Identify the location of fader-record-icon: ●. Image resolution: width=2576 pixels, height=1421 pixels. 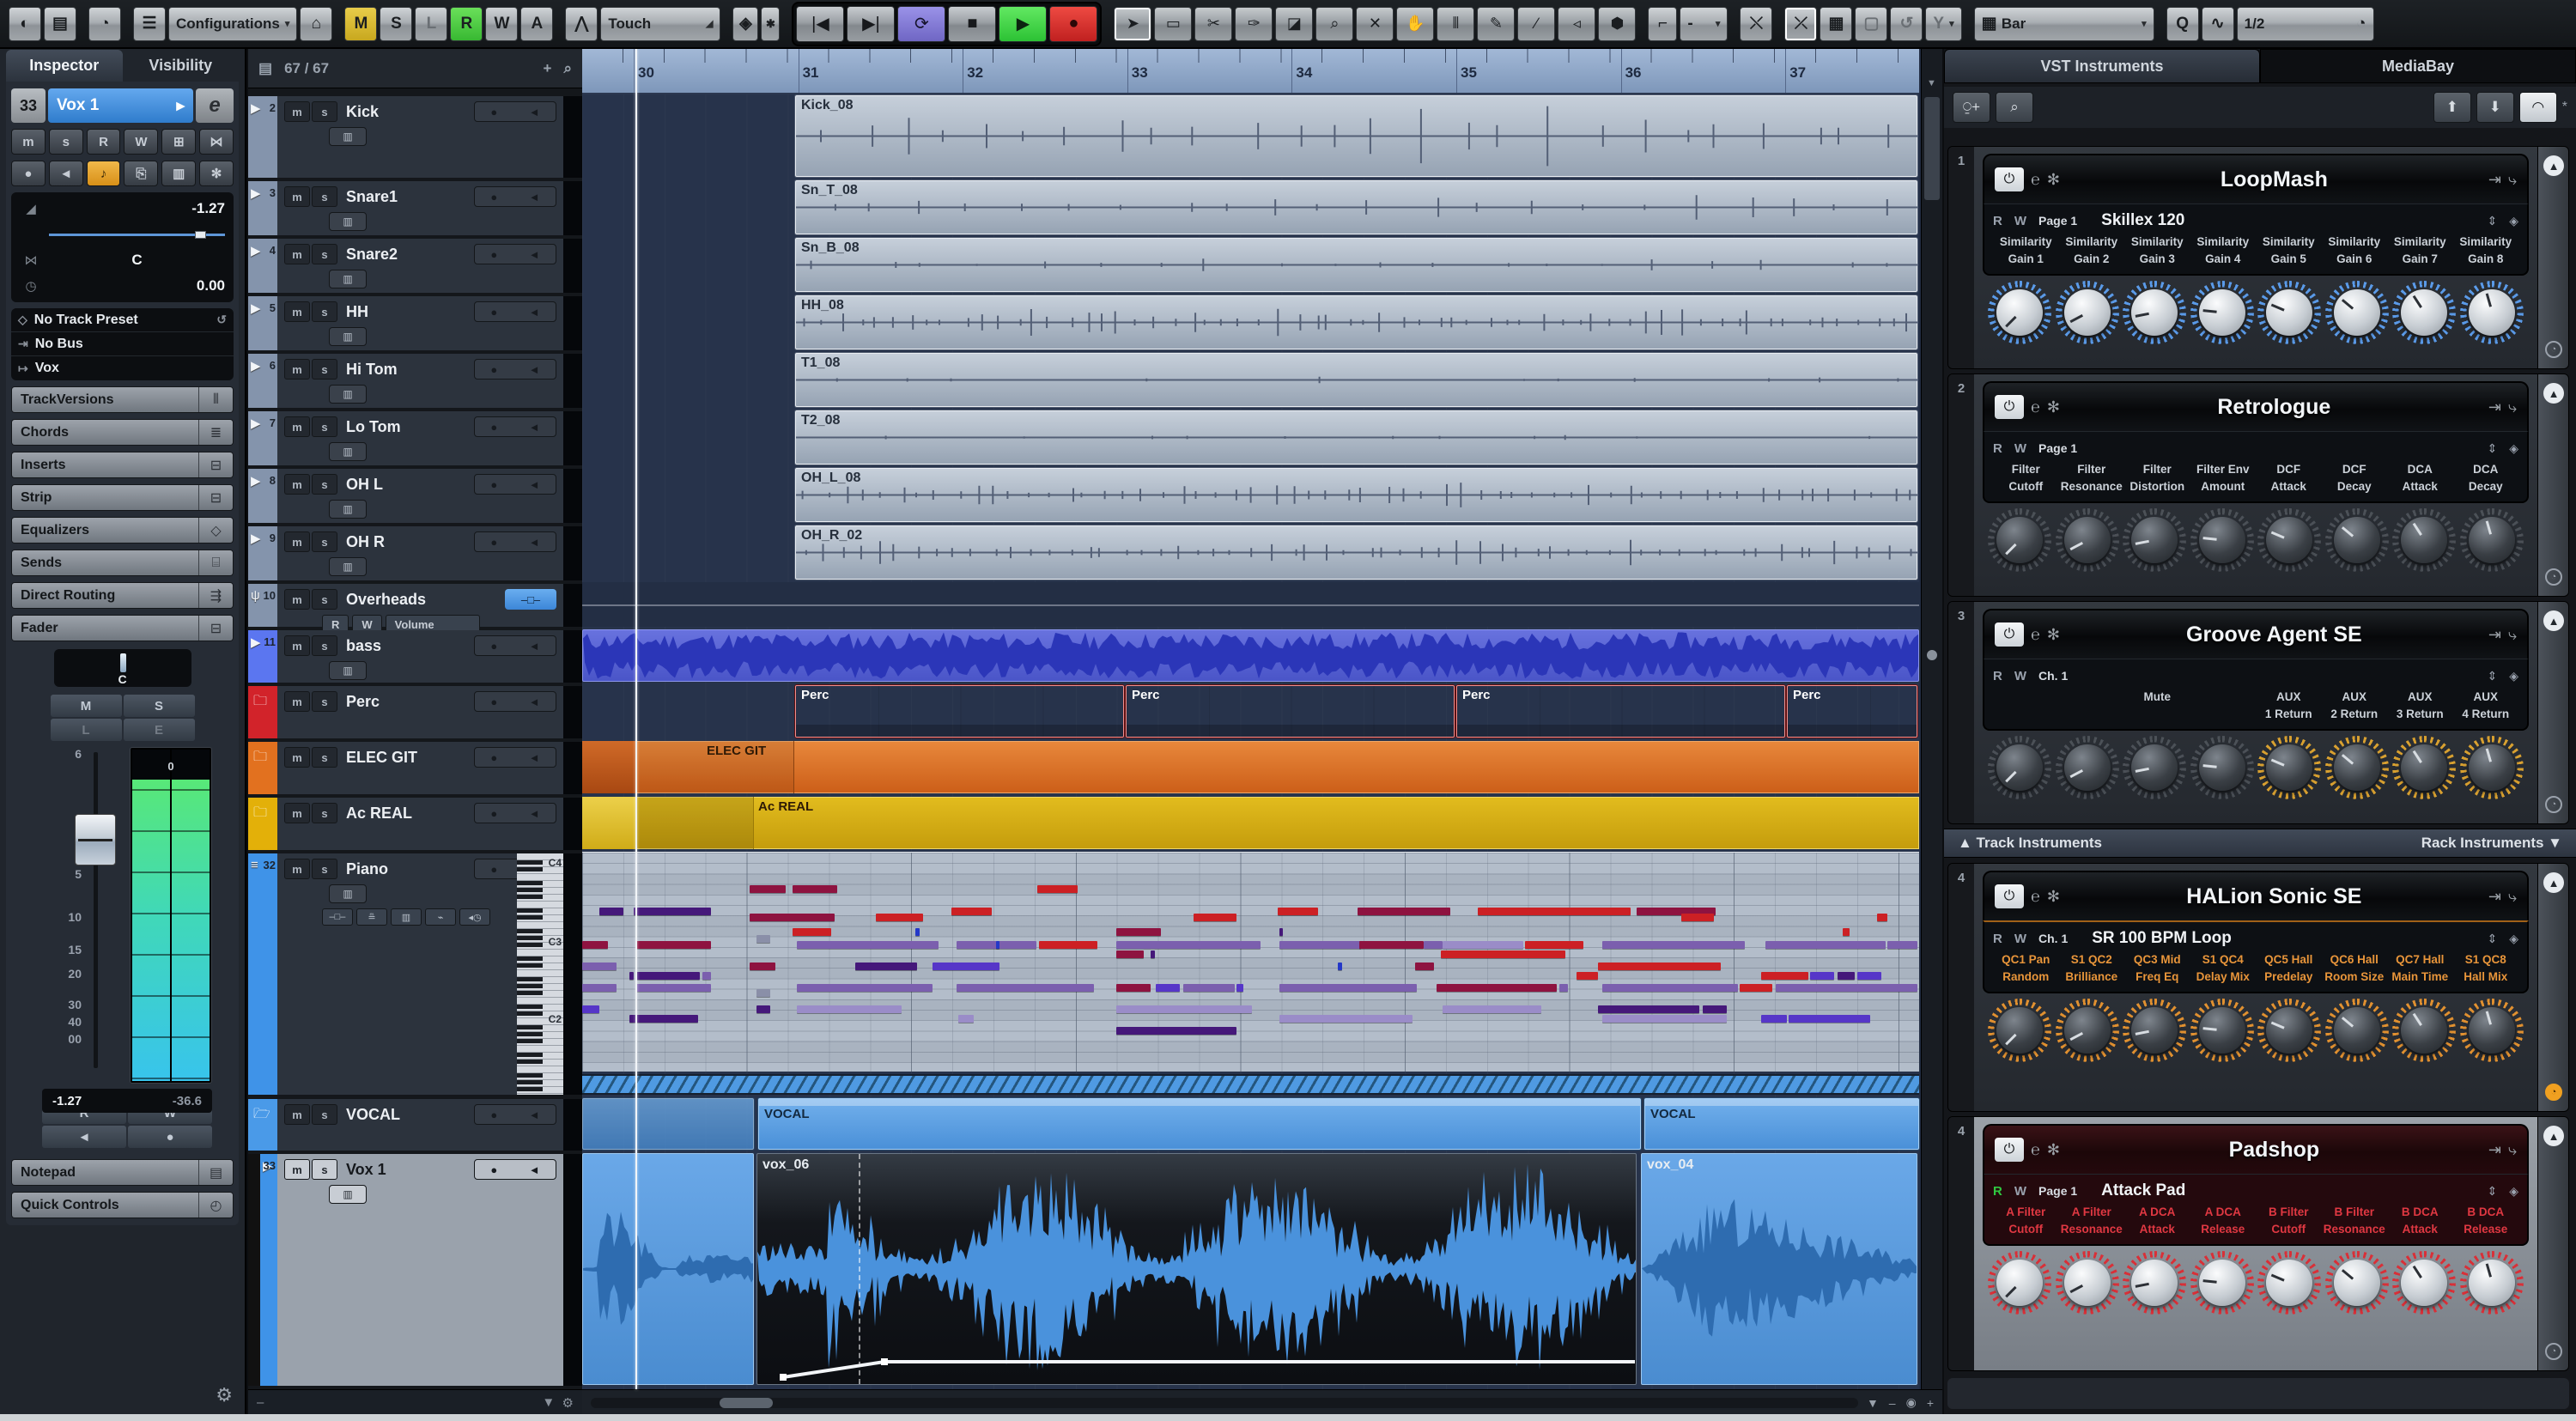
(170, 1137).